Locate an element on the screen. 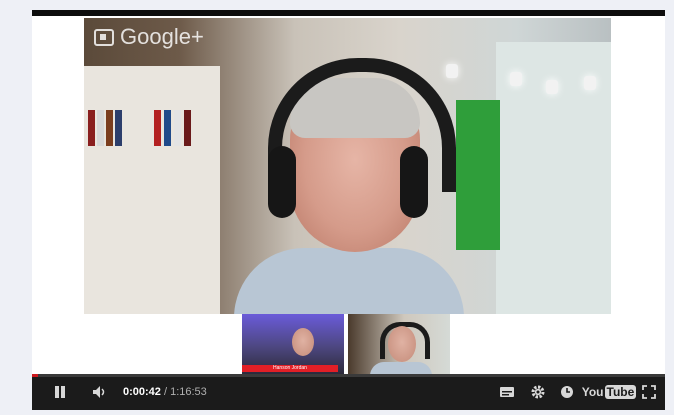 Image resolution: width=674 pixels, height=415 pixels. progress-played is located at coordinates (35, 375).